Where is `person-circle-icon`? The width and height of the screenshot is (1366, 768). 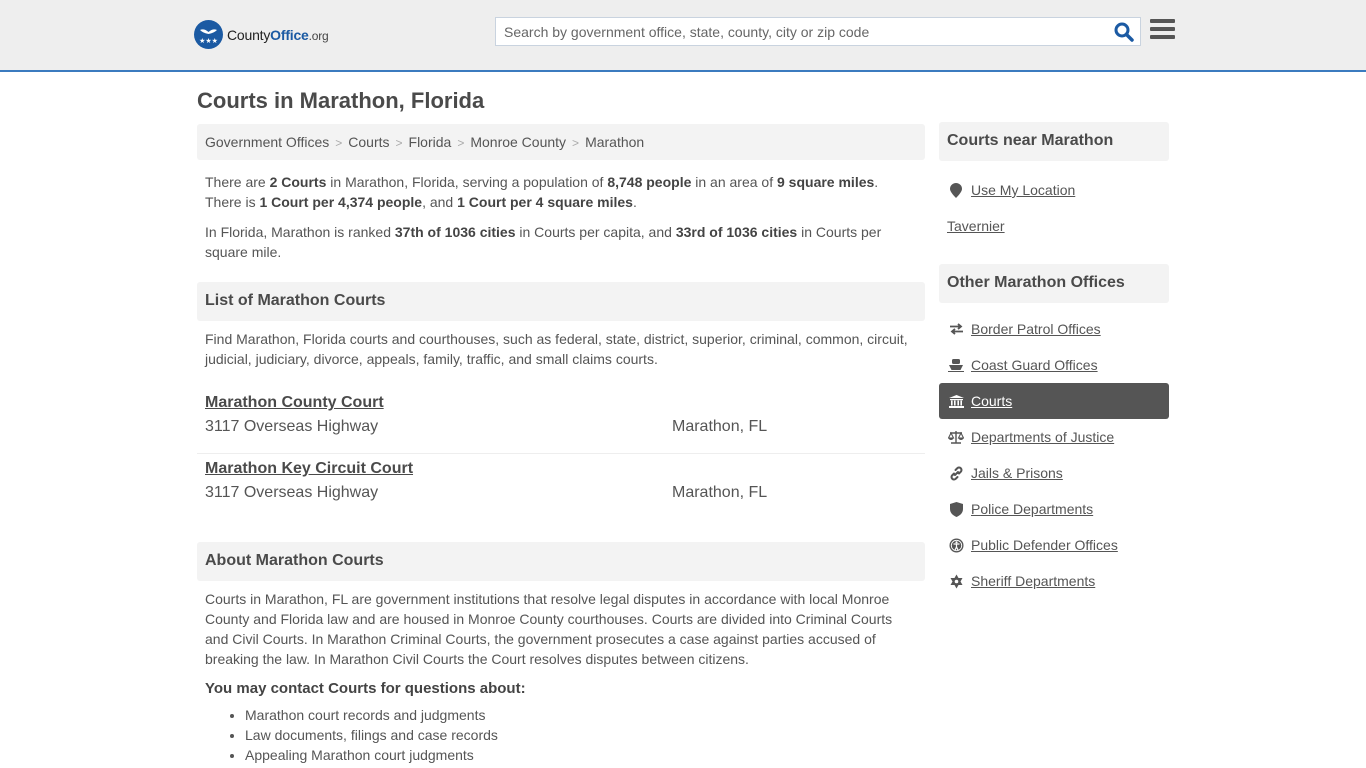 person-circle-icon is located at coordinates (956, 545).